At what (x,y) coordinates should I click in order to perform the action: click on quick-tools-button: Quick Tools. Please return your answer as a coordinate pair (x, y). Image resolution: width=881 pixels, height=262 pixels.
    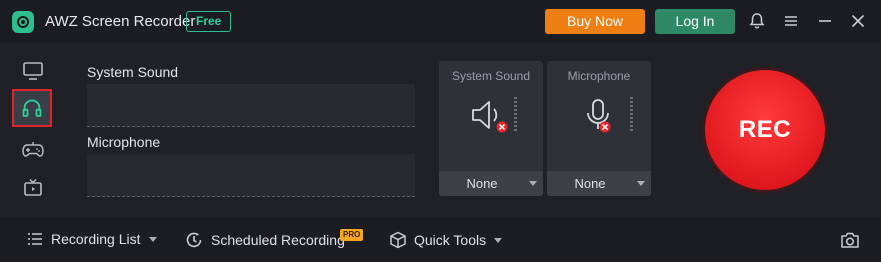
    Looking at the image, I should click on (446, 240).